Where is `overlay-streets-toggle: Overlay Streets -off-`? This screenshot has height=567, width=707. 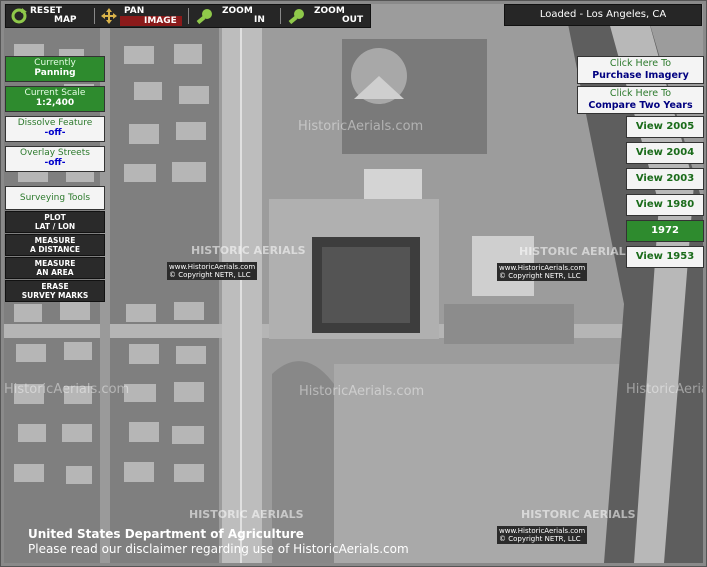 overlay-streets-toggle: Overlay Streets -off- is located at coordinates (55, 159).